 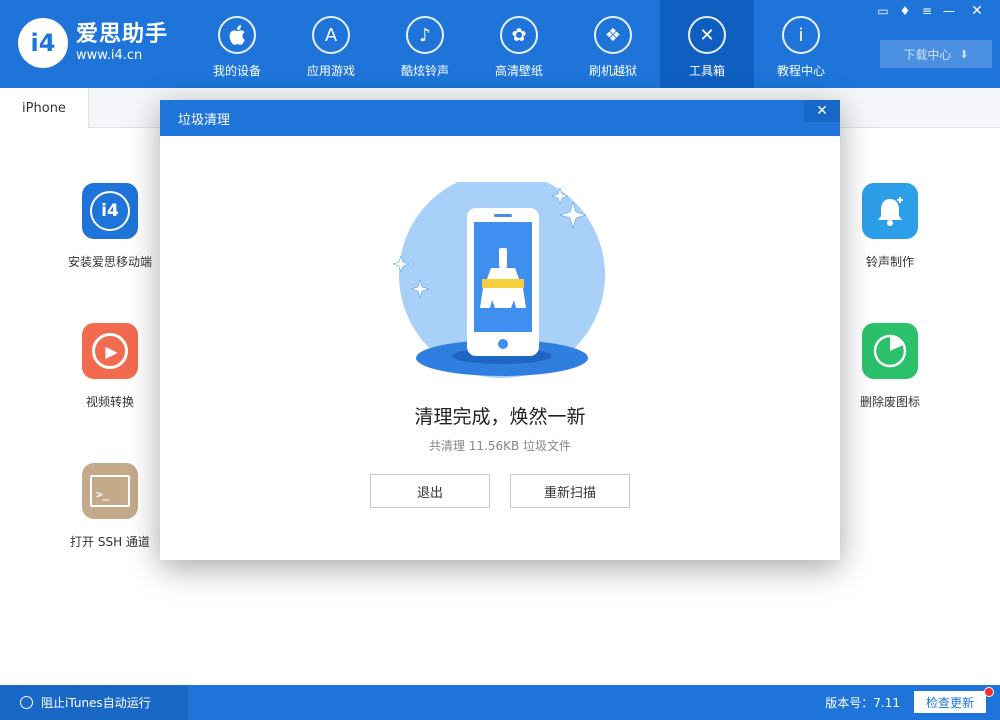 I want to click on i4-logo-icon: i4, so click(x=43, y=43).